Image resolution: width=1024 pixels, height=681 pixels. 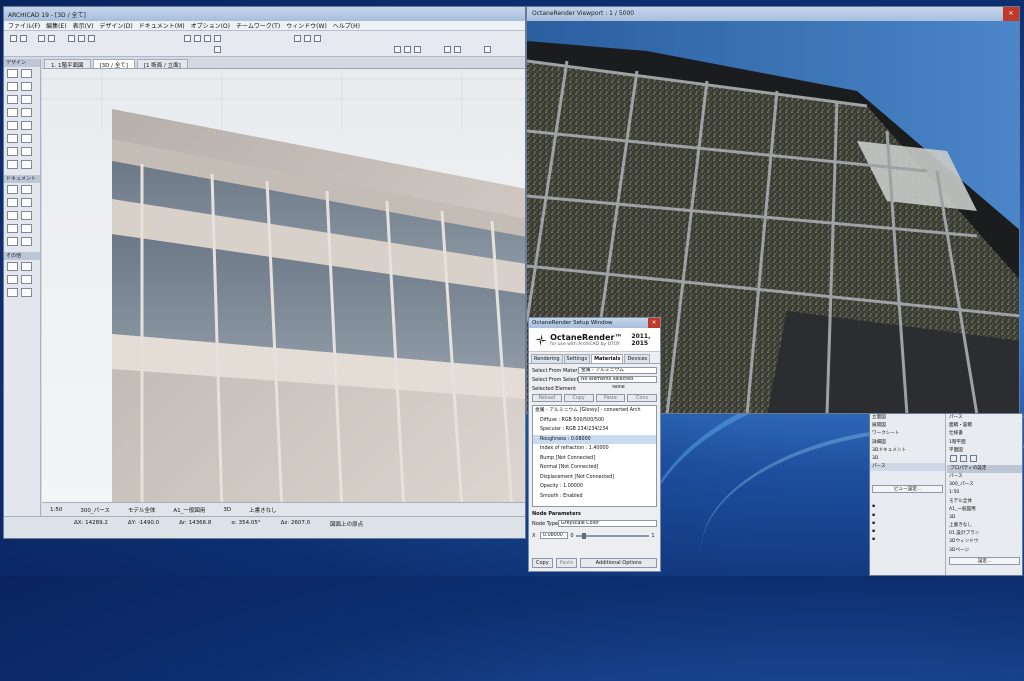 What do you see at coordinates (610, 398) in the screenshot?
I see `paste-button: Paste` at bounding box center [610, 398].